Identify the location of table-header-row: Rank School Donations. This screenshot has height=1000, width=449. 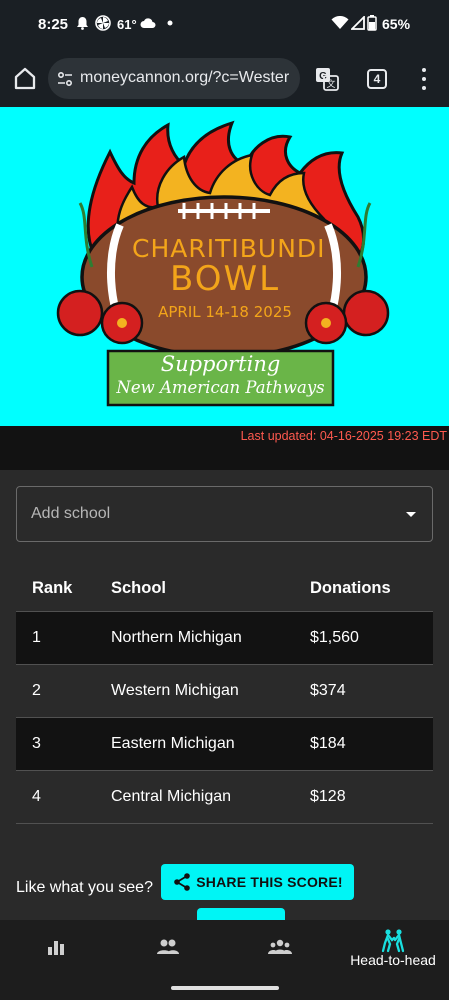
(224, 589).